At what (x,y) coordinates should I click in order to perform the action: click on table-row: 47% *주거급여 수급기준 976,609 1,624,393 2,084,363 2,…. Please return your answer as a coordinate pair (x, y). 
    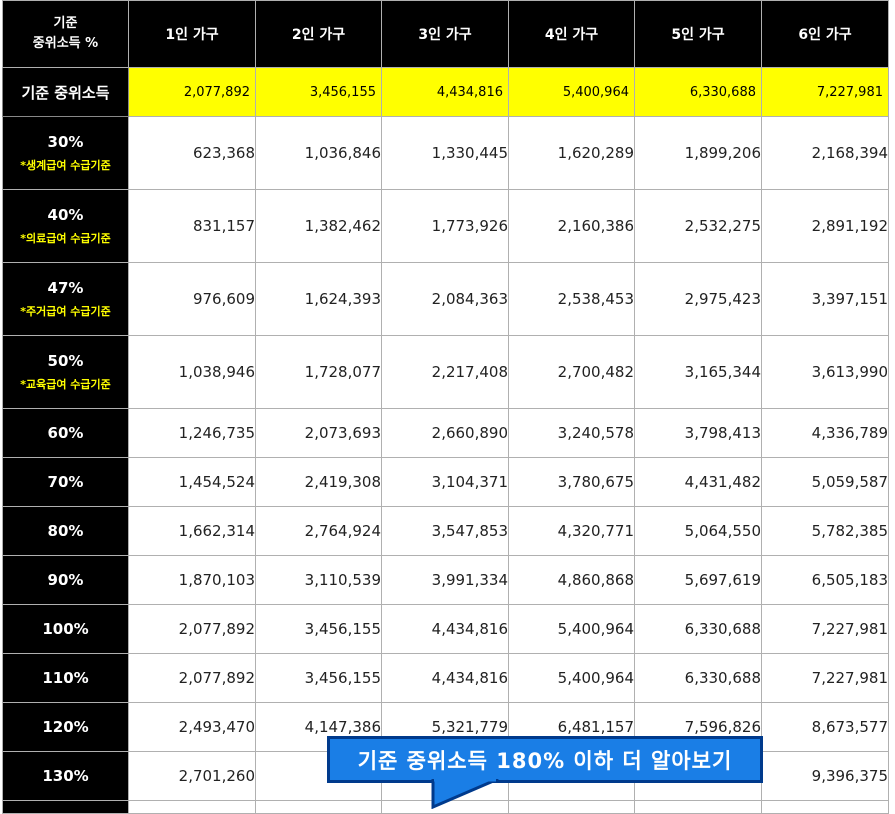
    Looking at the image, I should click on (445, 299).